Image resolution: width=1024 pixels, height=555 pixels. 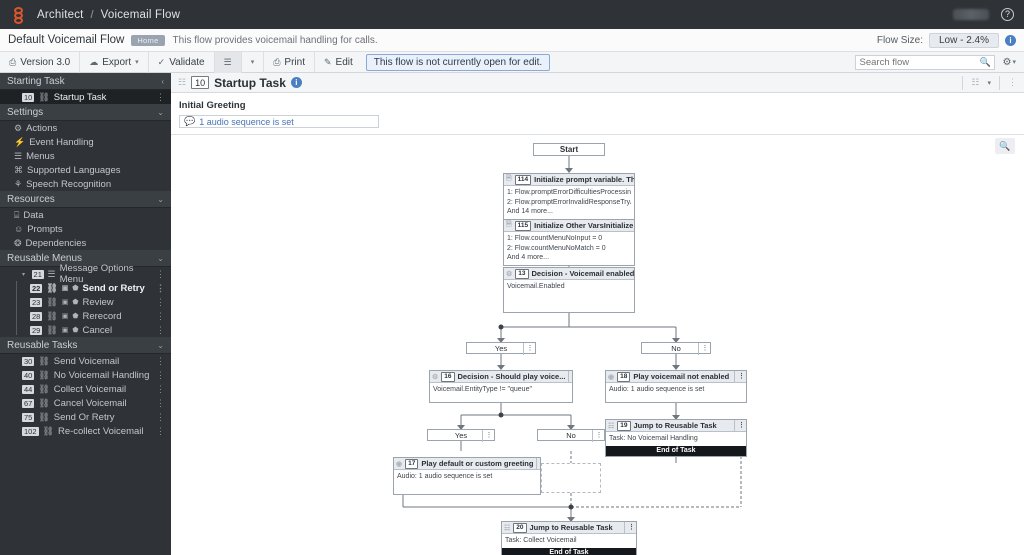 What do you see at coordinates (19, 15) in the screenshot?
I see `genesys-logo-icon` at bounding box center [19, 15].